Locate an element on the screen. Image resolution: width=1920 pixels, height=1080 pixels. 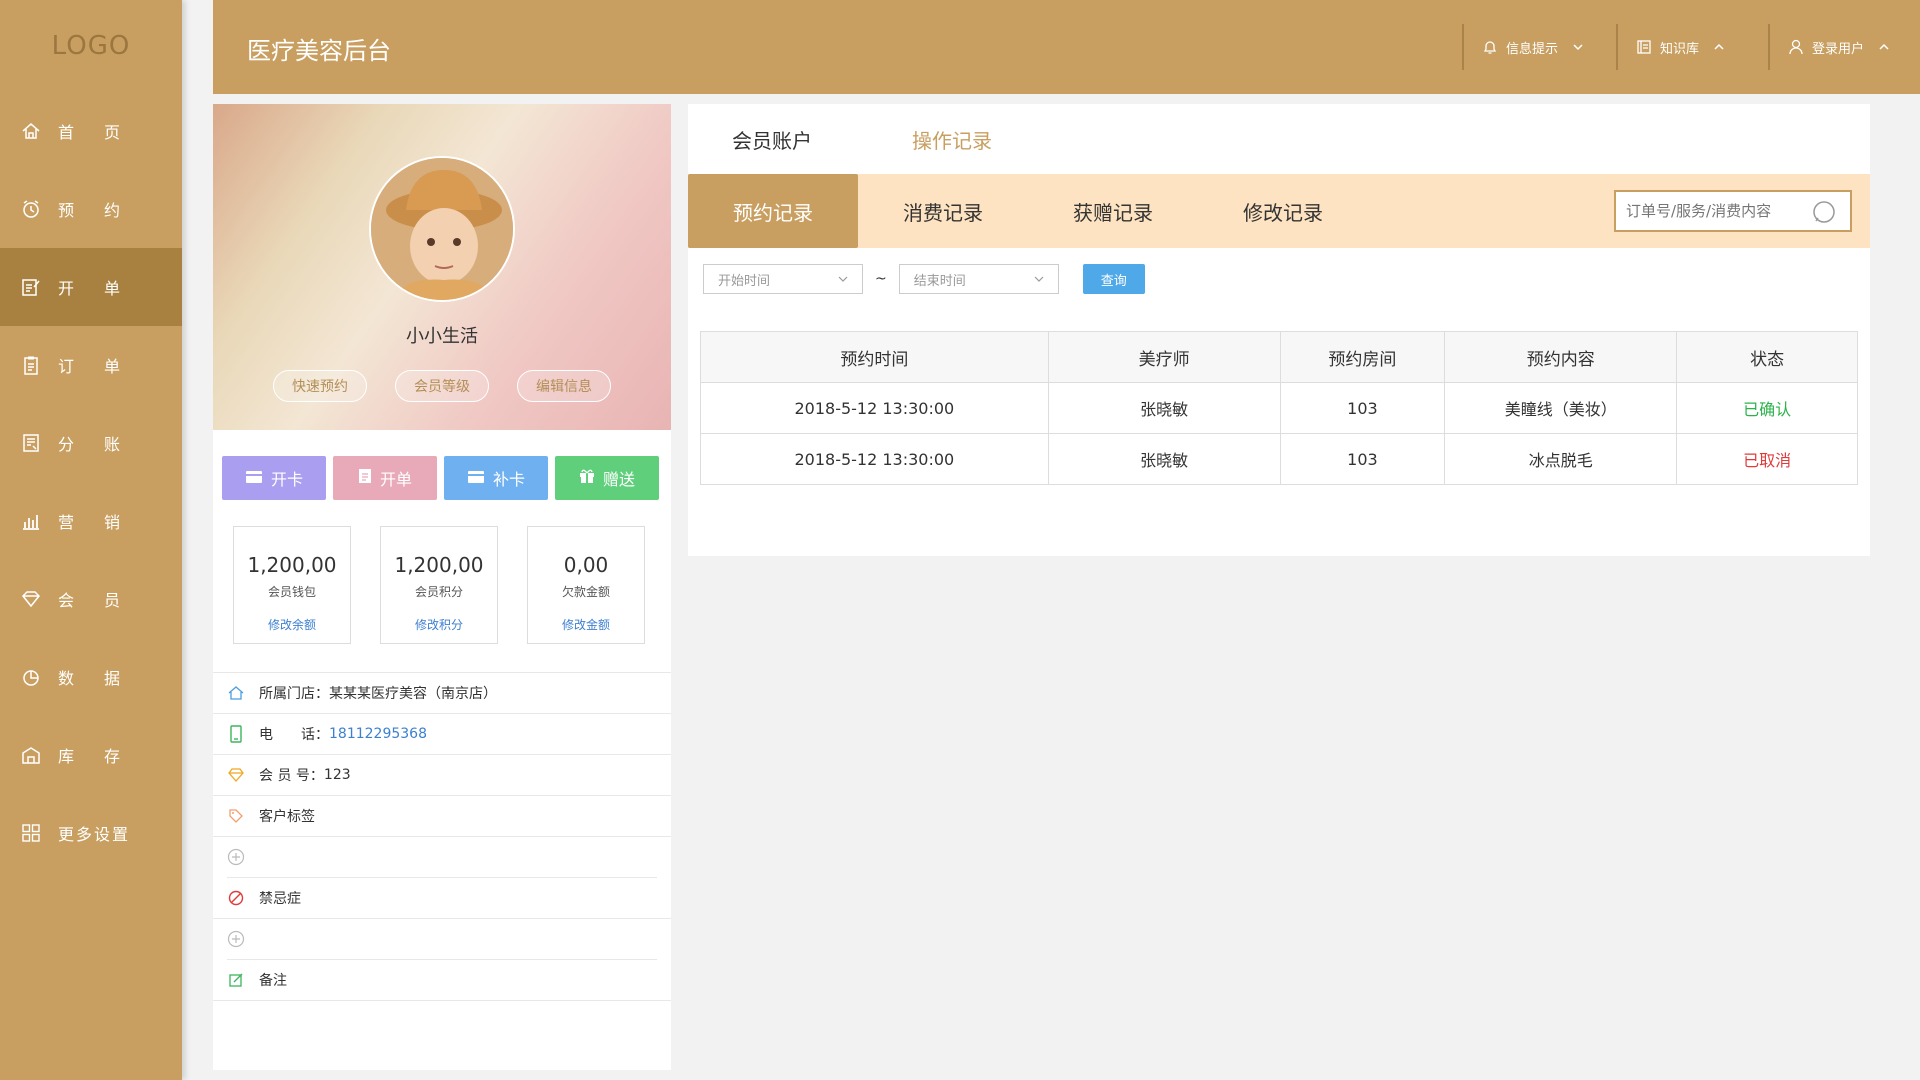
search-box is located at coordinates (1733, 211).